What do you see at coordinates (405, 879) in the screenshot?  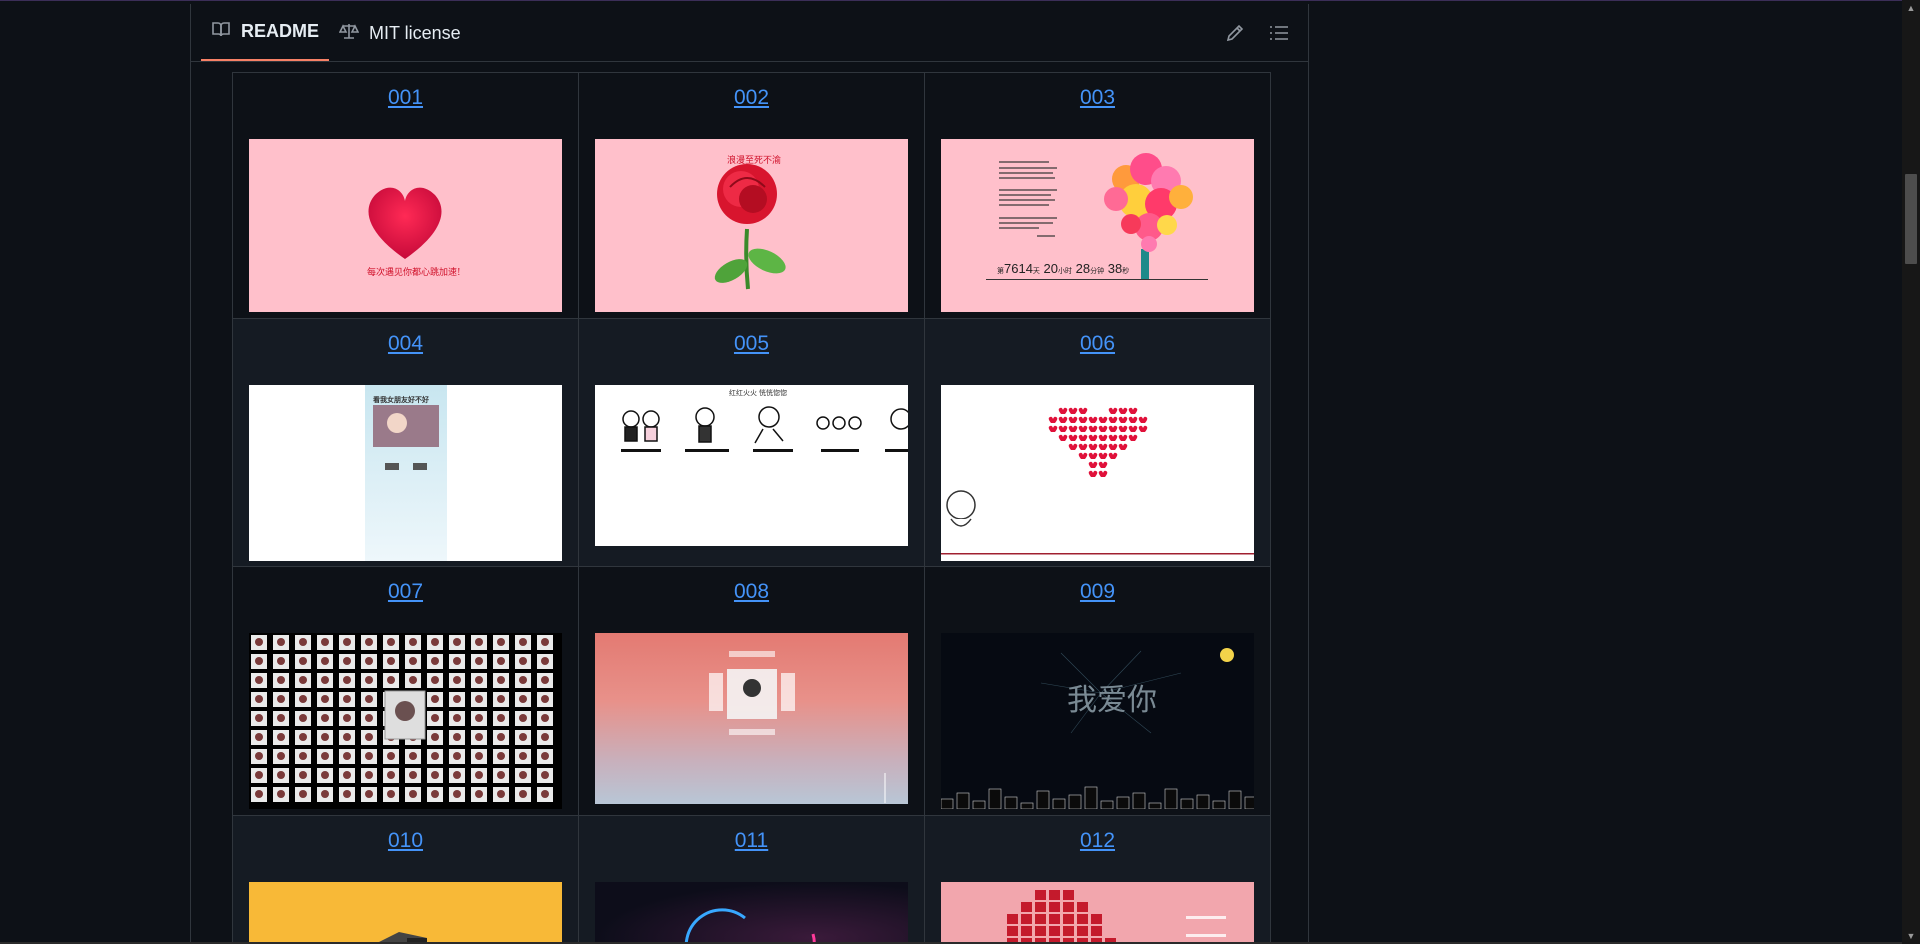 I see `gallery-cell: 010` at bounding box center [405, 879].